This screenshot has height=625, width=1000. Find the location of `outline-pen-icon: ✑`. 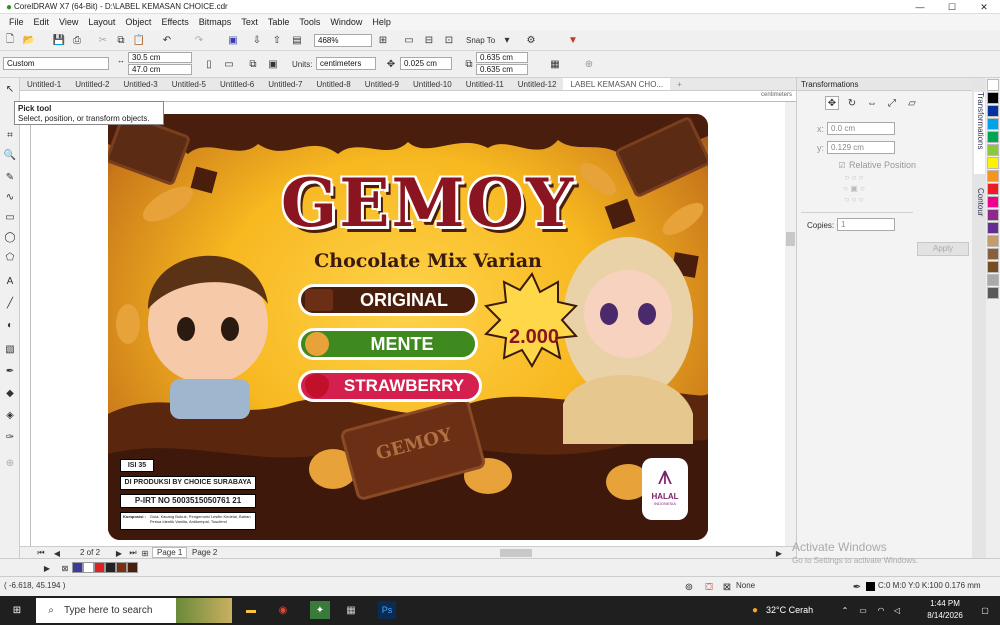

outline-pen-icon: ✑ is located at coordinates (10, 437).